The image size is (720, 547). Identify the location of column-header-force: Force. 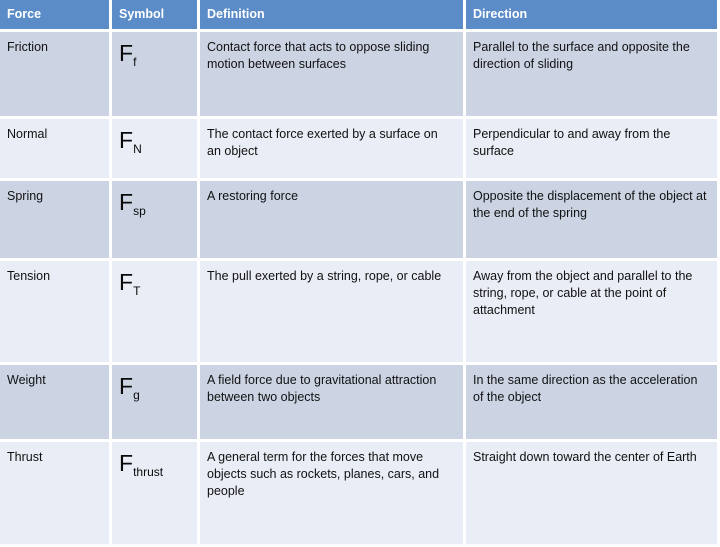
(54, 14).